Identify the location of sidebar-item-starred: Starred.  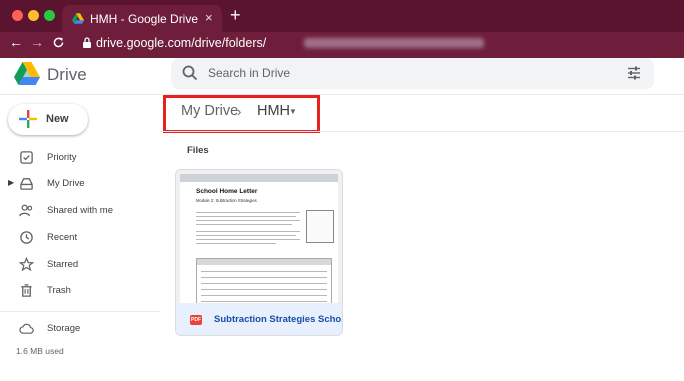
(80, 265).